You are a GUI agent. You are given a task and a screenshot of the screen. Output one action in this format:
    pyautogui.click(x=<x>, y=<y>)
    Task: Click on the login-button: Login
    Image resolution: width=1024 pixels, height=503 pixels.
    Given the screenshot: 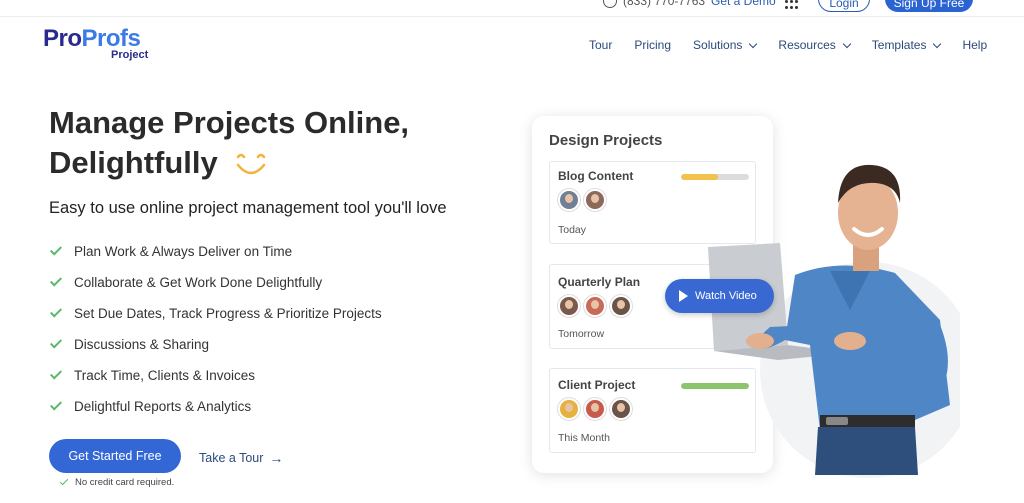 What is the action you would take?
    pyautogui.click(x=844, y=6)
    